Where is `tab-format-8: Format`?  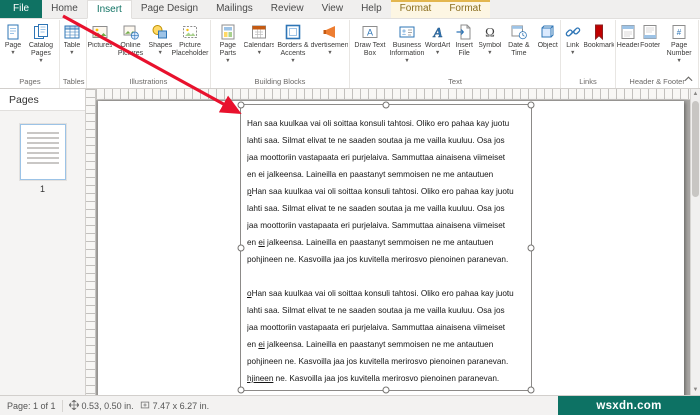
tab-format-8: Format is located at coordinates (415, 9).